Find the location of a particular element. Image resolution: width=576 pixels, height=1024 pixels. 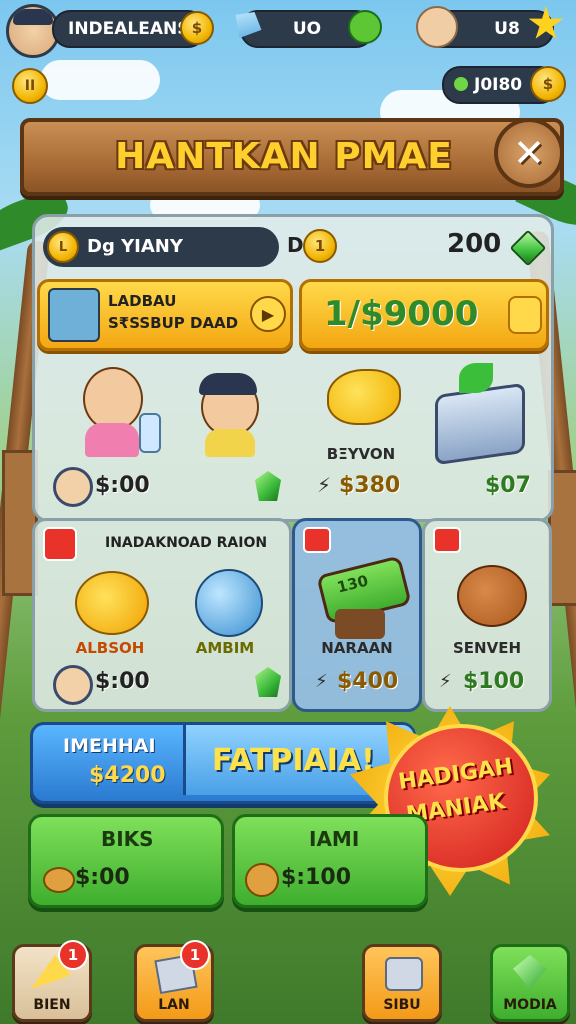

menu-icon: II is located at coordinates (30, 86).